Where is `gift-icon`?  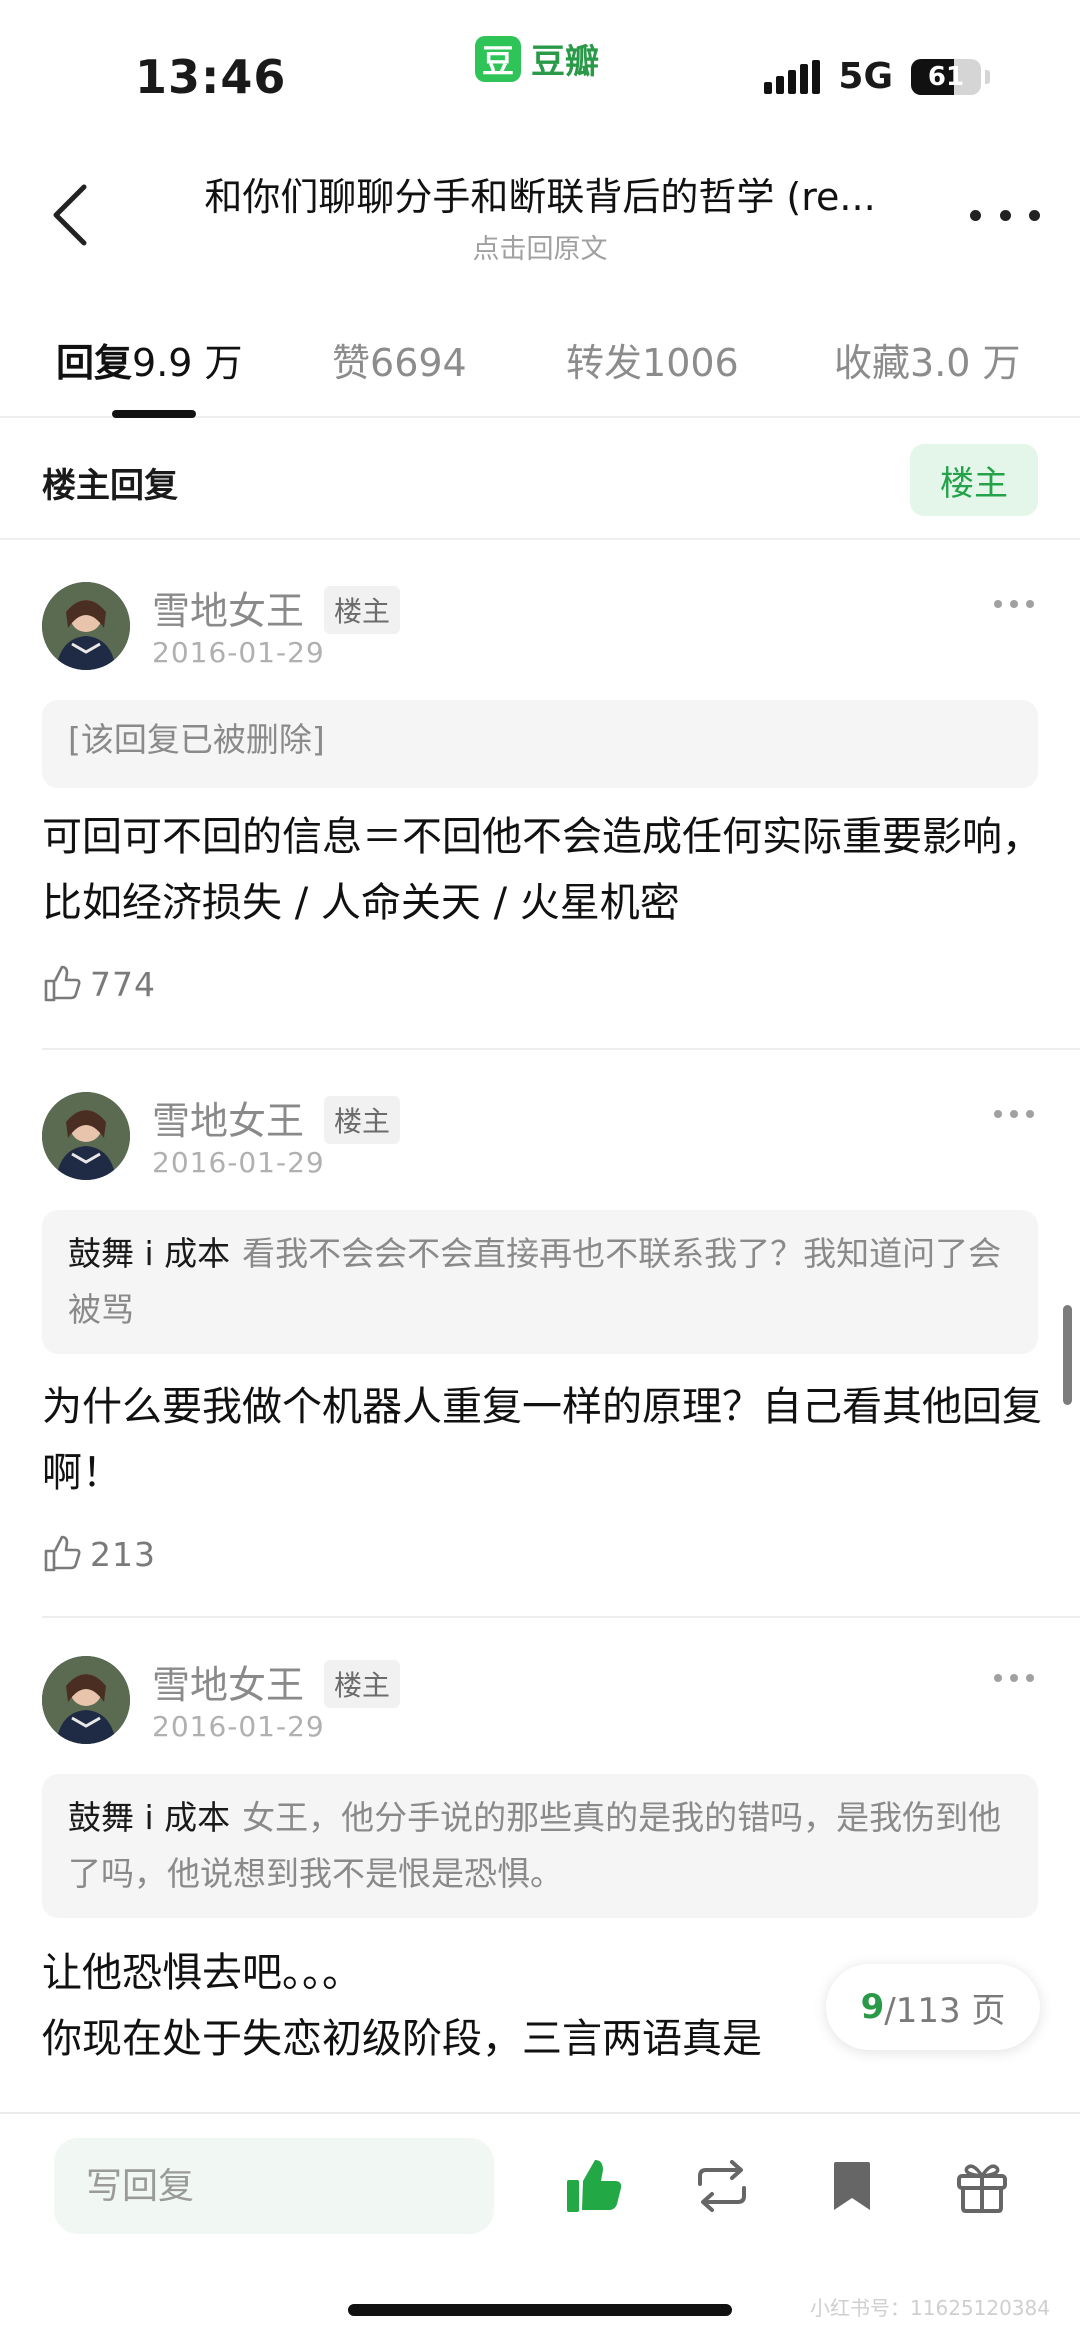
gift-icon is located at coordinates (982, 2188).